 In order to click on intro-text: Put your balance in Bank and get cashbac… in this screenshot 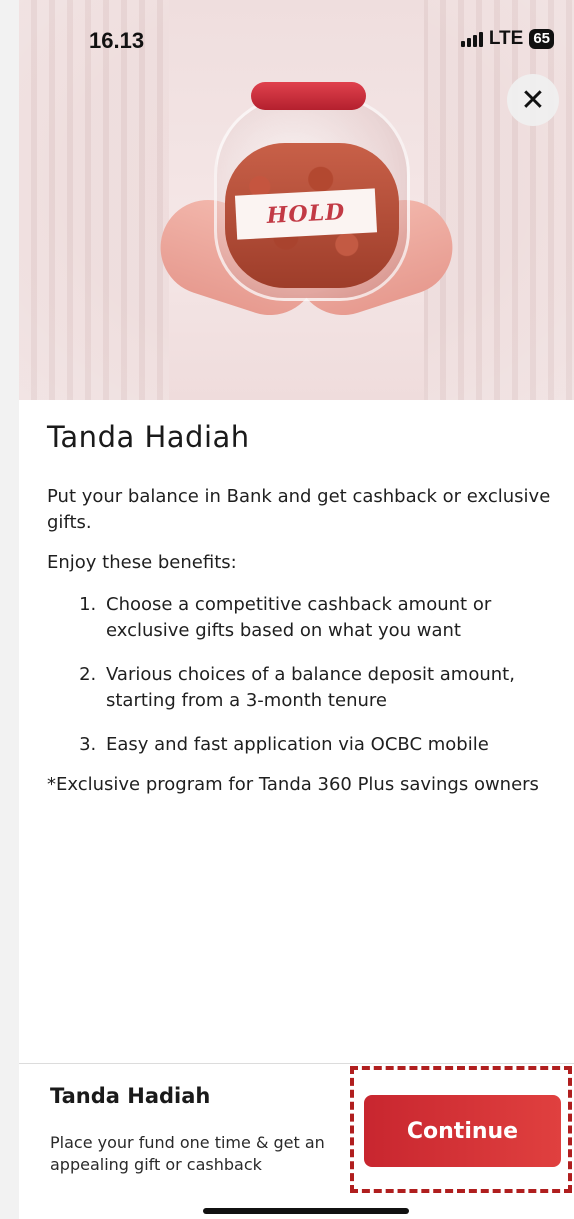, I will do `click(299, 509)`.